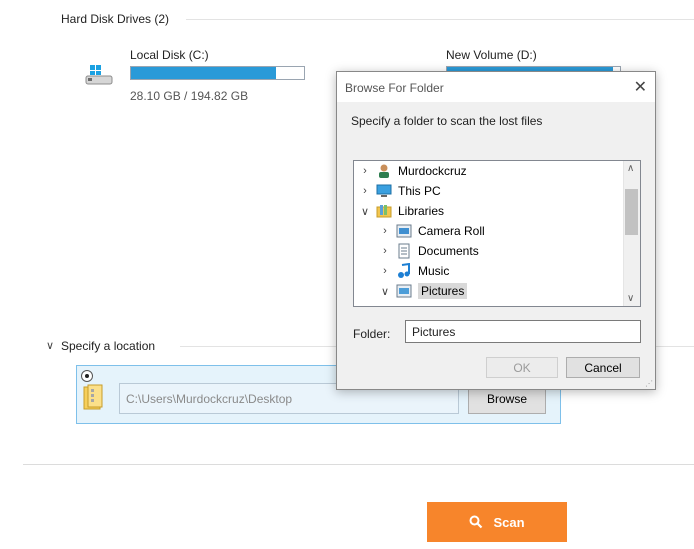  What do you see at coordinates (489, 191) in the screenshot?
I see `tree-item: › This PC` at bounding box center [489, 191].